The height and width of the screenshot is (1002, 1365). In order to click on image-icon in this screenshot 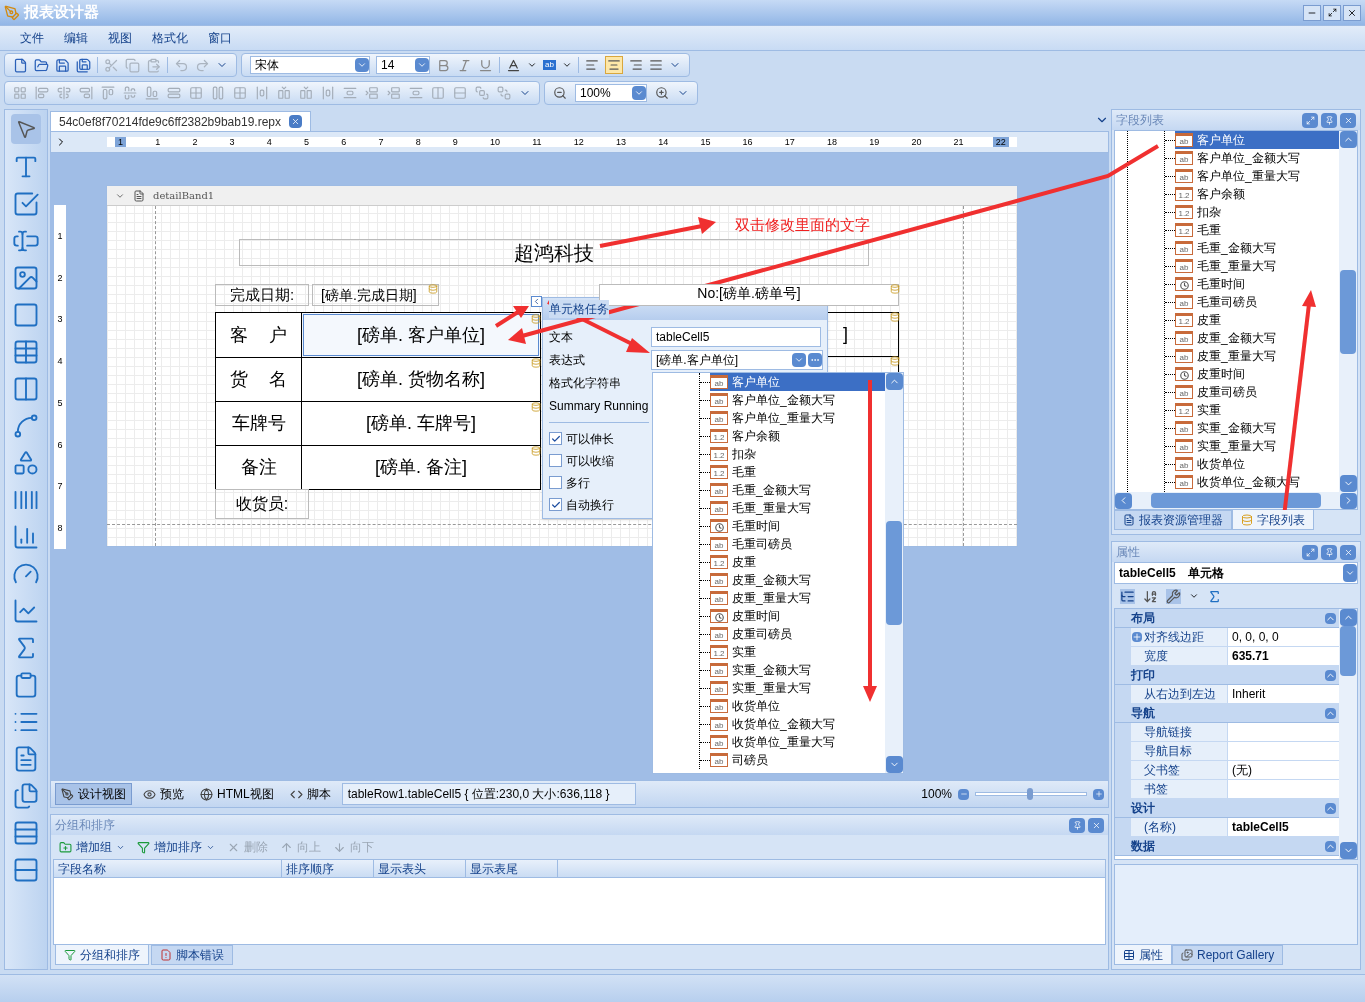, I will do `click(26, 278)`.